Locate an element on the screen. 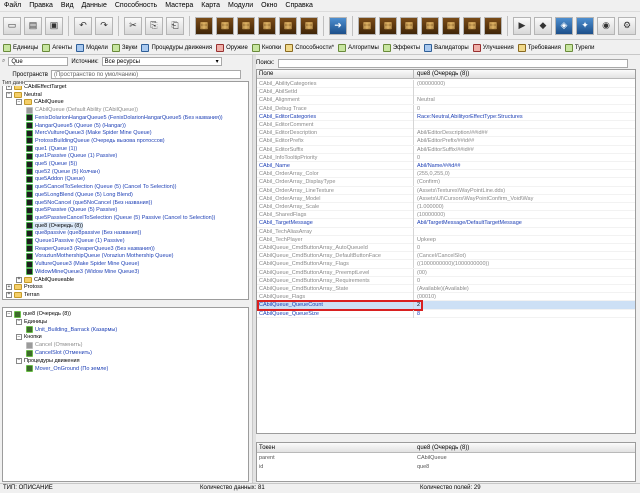 This screenshot has height=493, width=640. field-row: CAbil_TechPlayer Upkeep is located at coordinates (446, 239).